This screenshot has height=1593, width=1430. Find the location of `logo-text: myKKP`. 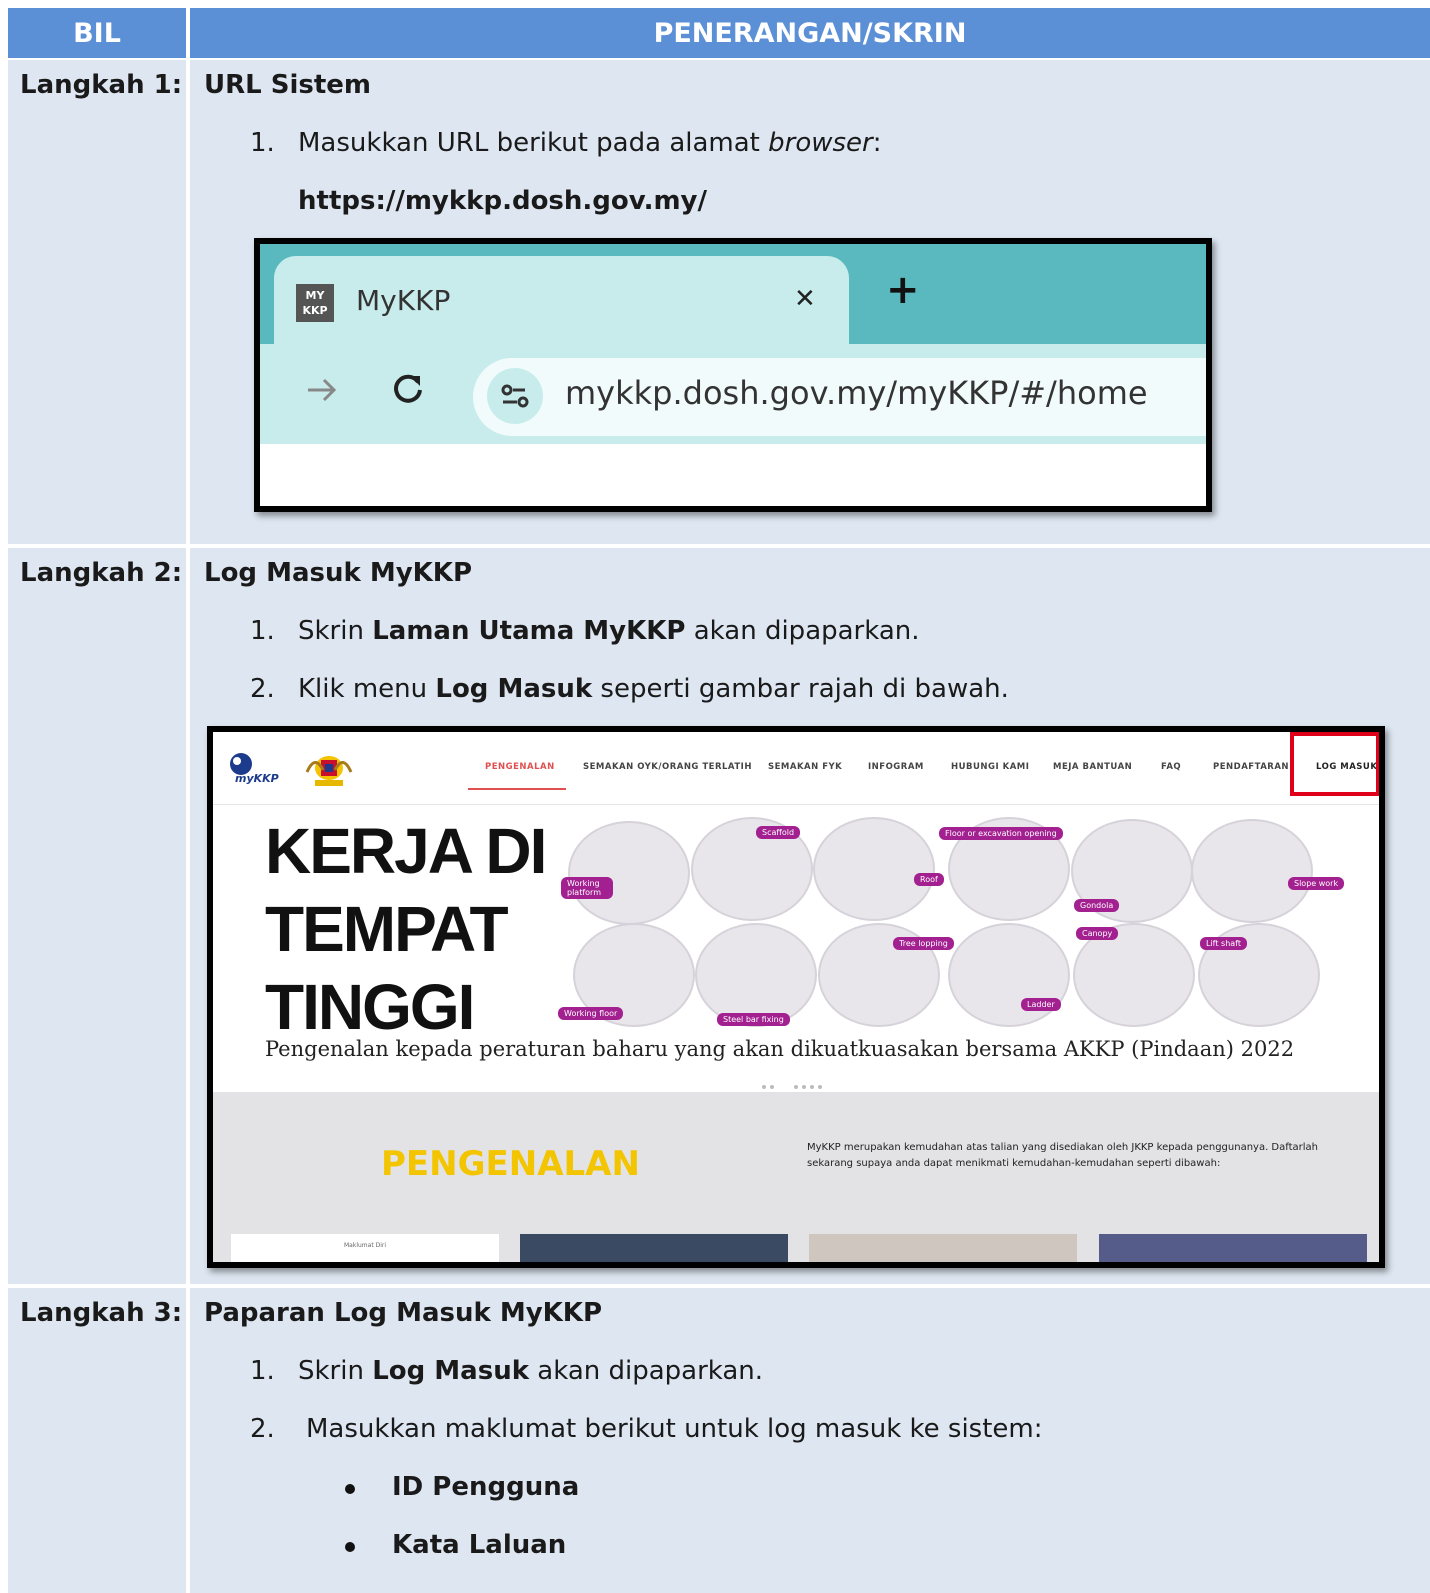

logo-text: myKKP is located at coordinates (257, 778).